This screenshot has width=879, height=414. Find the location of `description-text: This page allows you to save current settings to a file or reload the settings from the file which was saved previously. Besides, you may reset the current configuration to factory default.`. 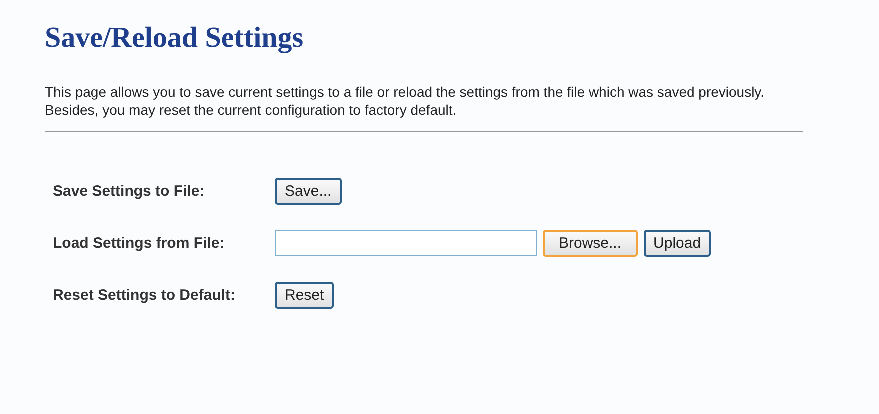

description-text: This page allows you to save current settings to a file or reload the settings from the file which was saved previously. Besides, you may reset the current configuration to factory default. is located at coordinates (405, 101).